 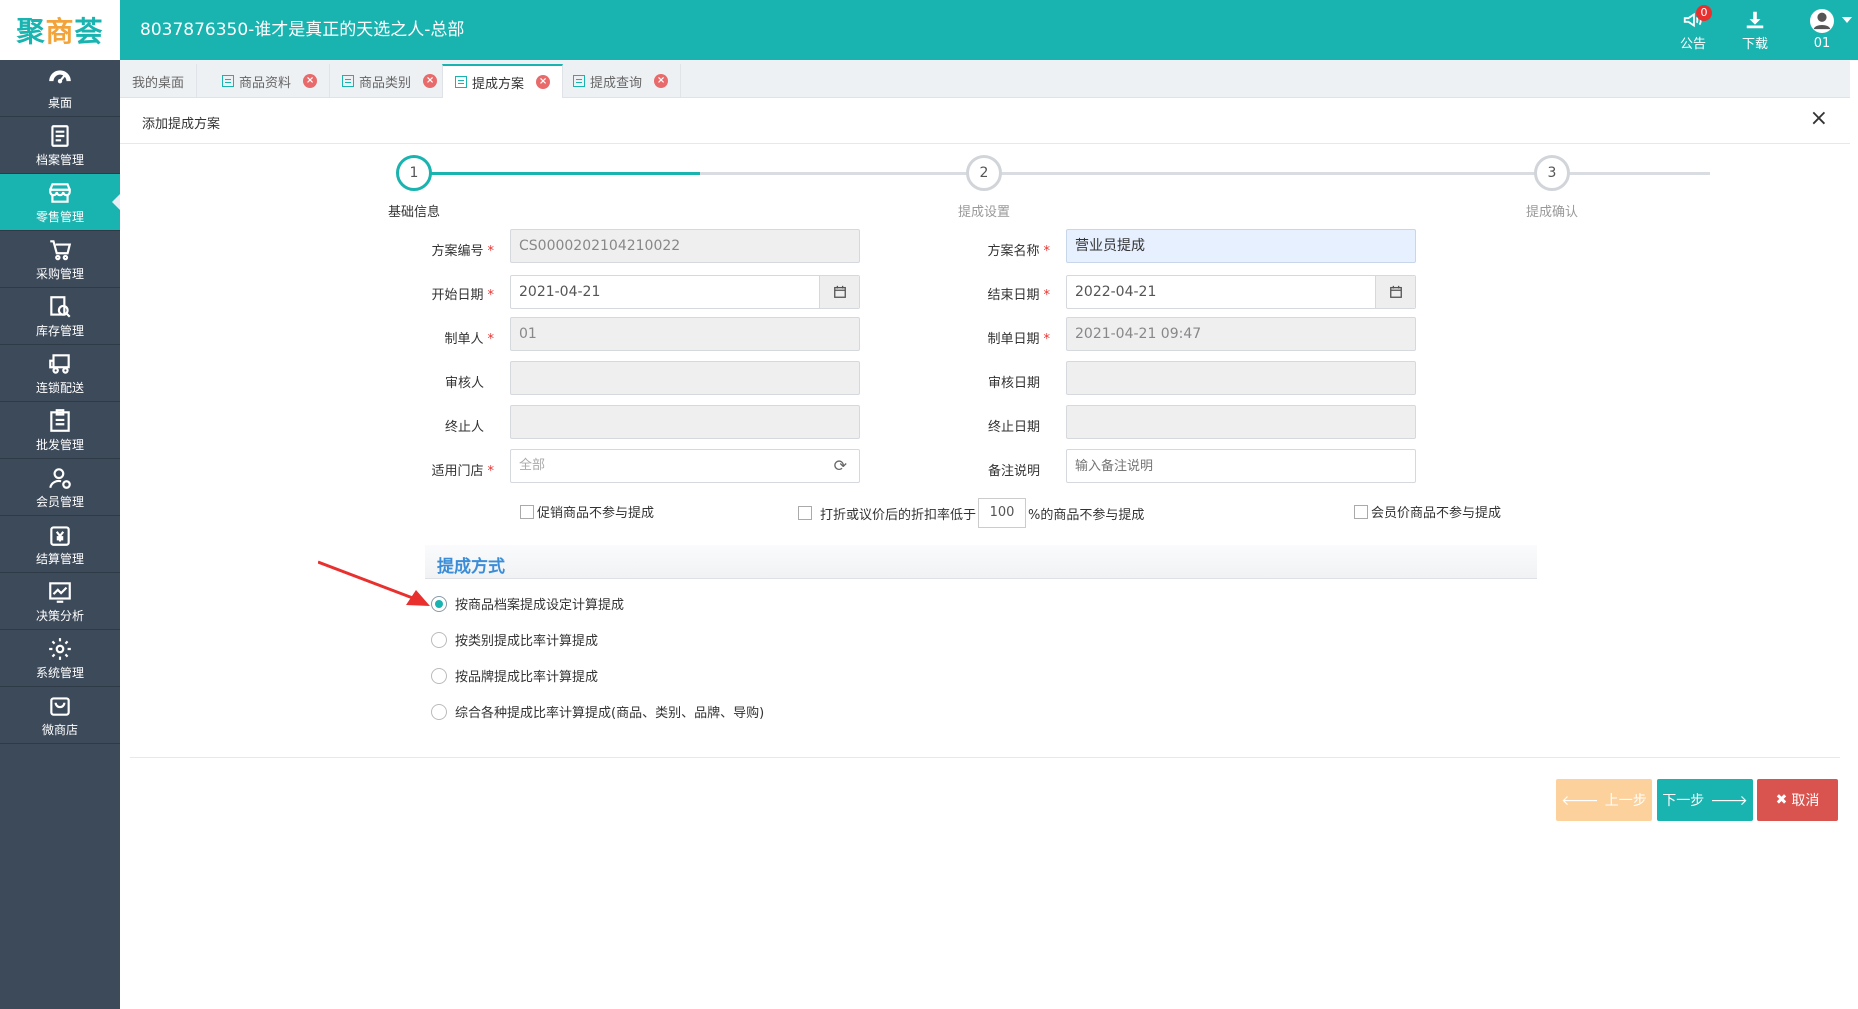 What do you see at coordinates (1693, 30) in the screenshot?
I see `notice-button: 公告 0` at bounding box center [1693, 30].